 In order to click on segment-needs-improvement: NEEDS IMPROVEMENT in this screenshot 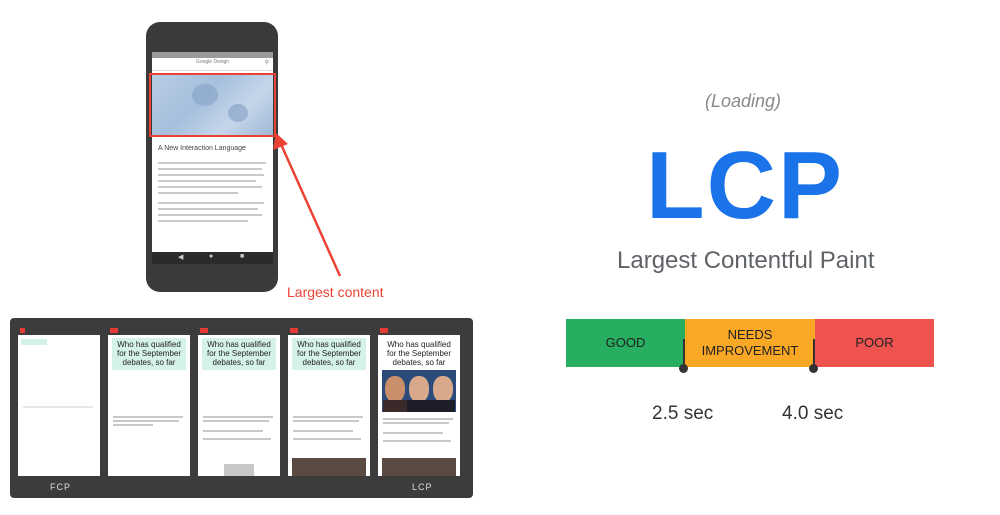, I will do `click(750, 343)`.